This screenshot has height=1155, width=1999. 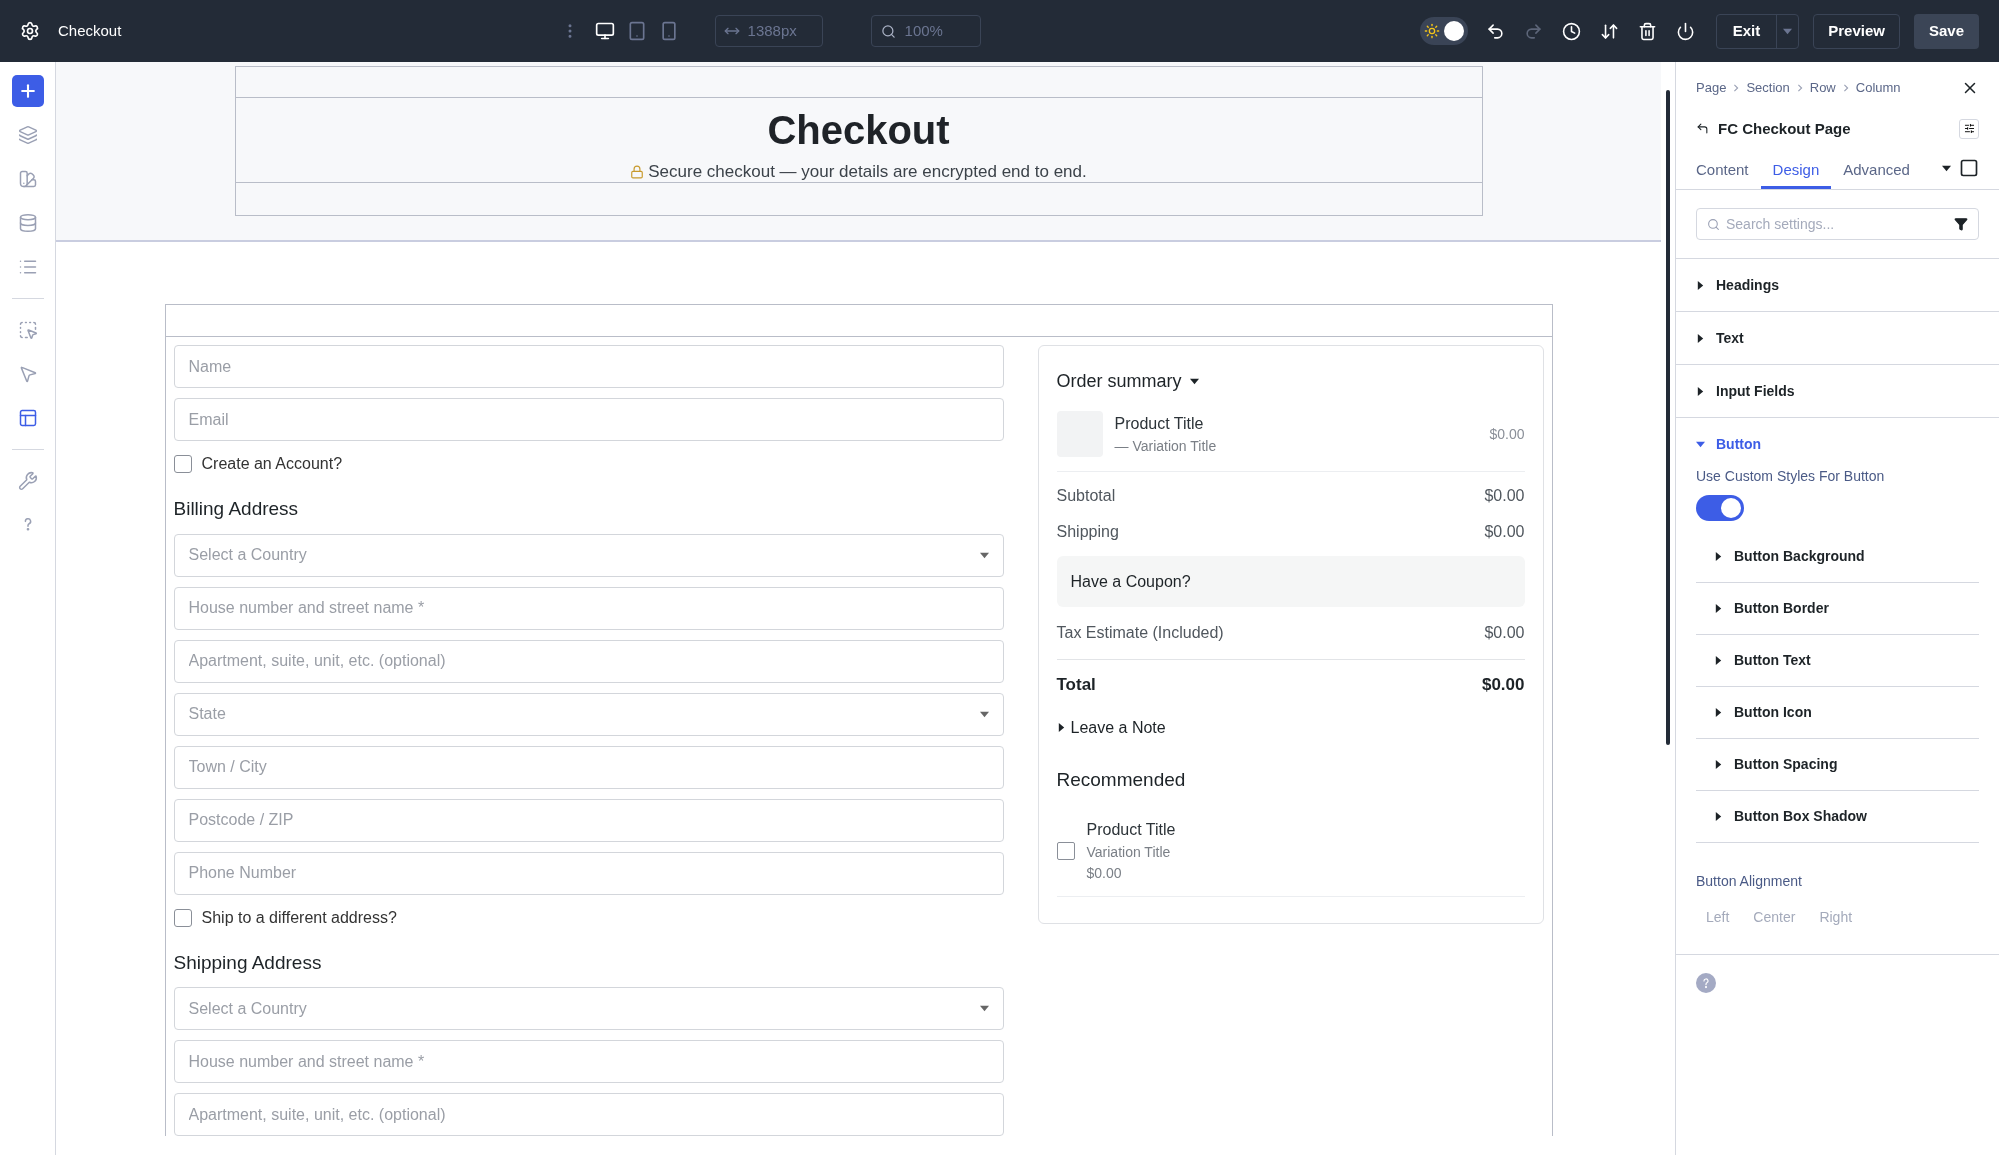 I want to click on input-field: Postcode / ZIP, so click(x=588, y=820).